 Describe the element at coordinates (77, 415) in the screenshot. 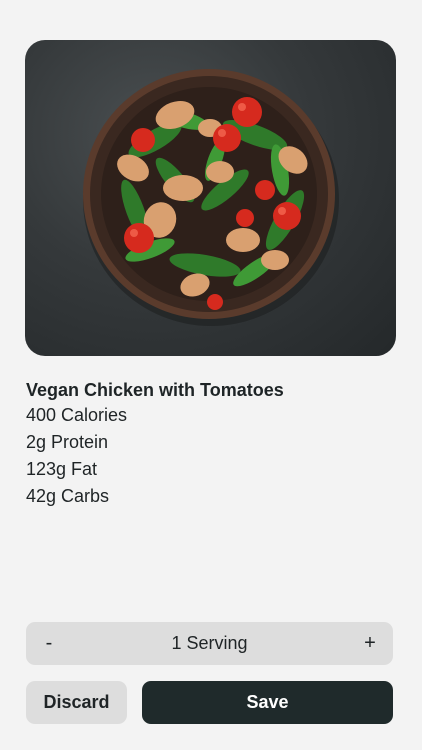

I see `meal-calories: 400 Calories` at that location.